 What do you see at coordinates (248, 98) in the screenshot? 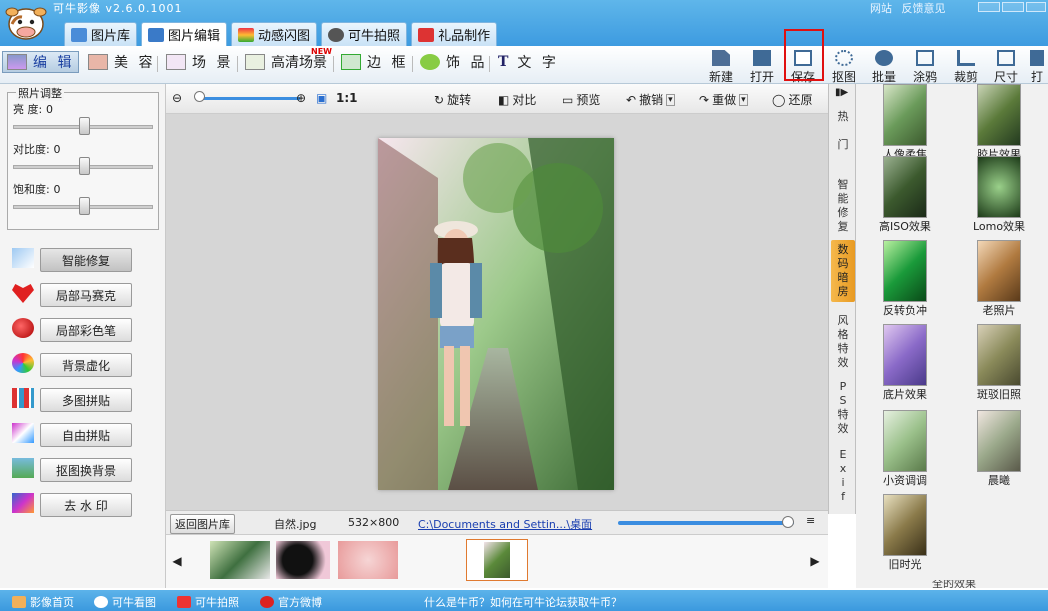
I see `zoom-slider` at bounding box center [248, 98].